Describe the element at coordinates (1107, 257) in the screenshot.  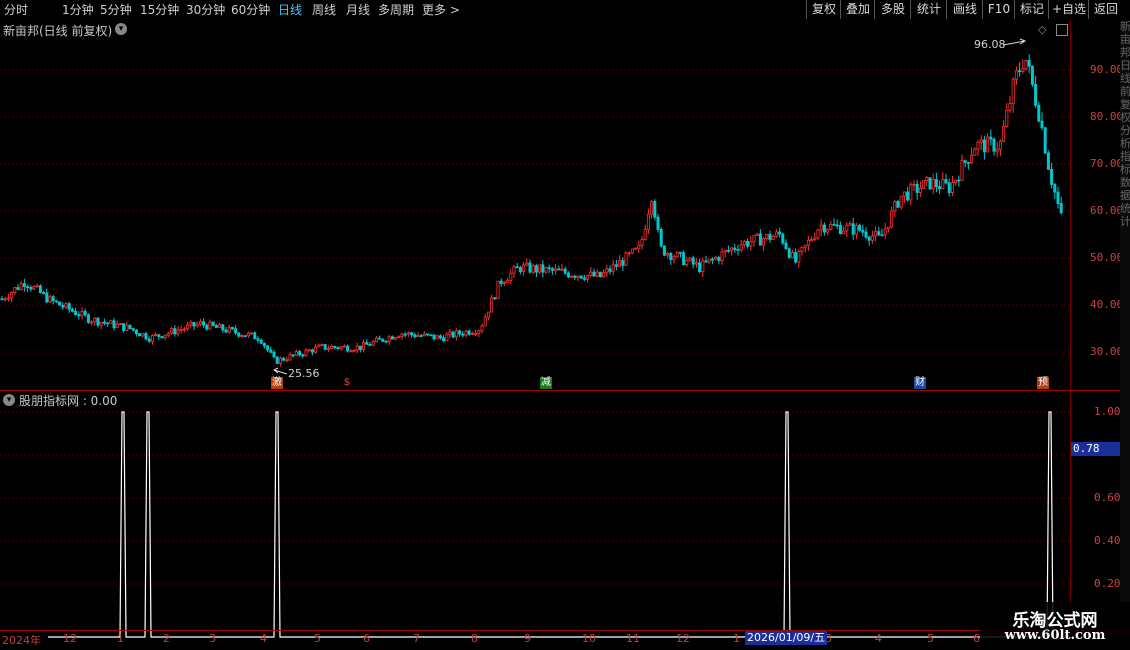
I see `price-tick: 50.00` at that location.